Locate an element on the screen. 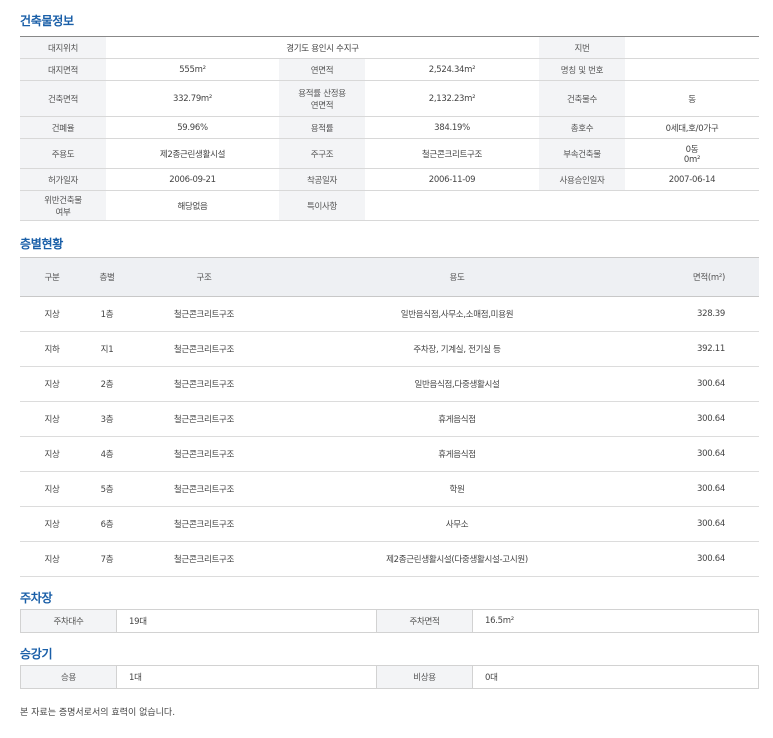 The width and height of the screenshot is (773, 738). info-value: 2,524.34m² is located at coordinates (452, 69).